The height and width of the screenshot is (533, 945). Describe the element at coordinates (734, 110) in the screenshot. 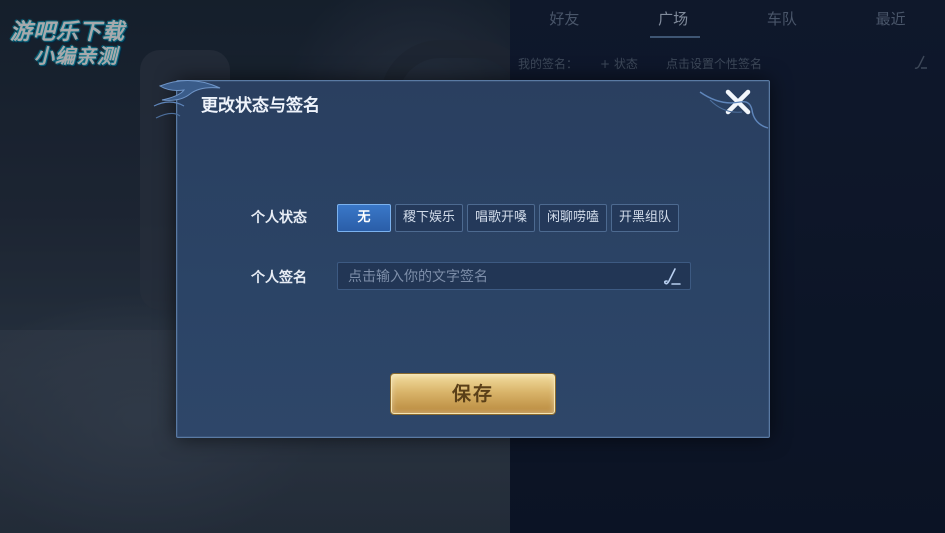

I see `swirl-ornament-right` at that location.